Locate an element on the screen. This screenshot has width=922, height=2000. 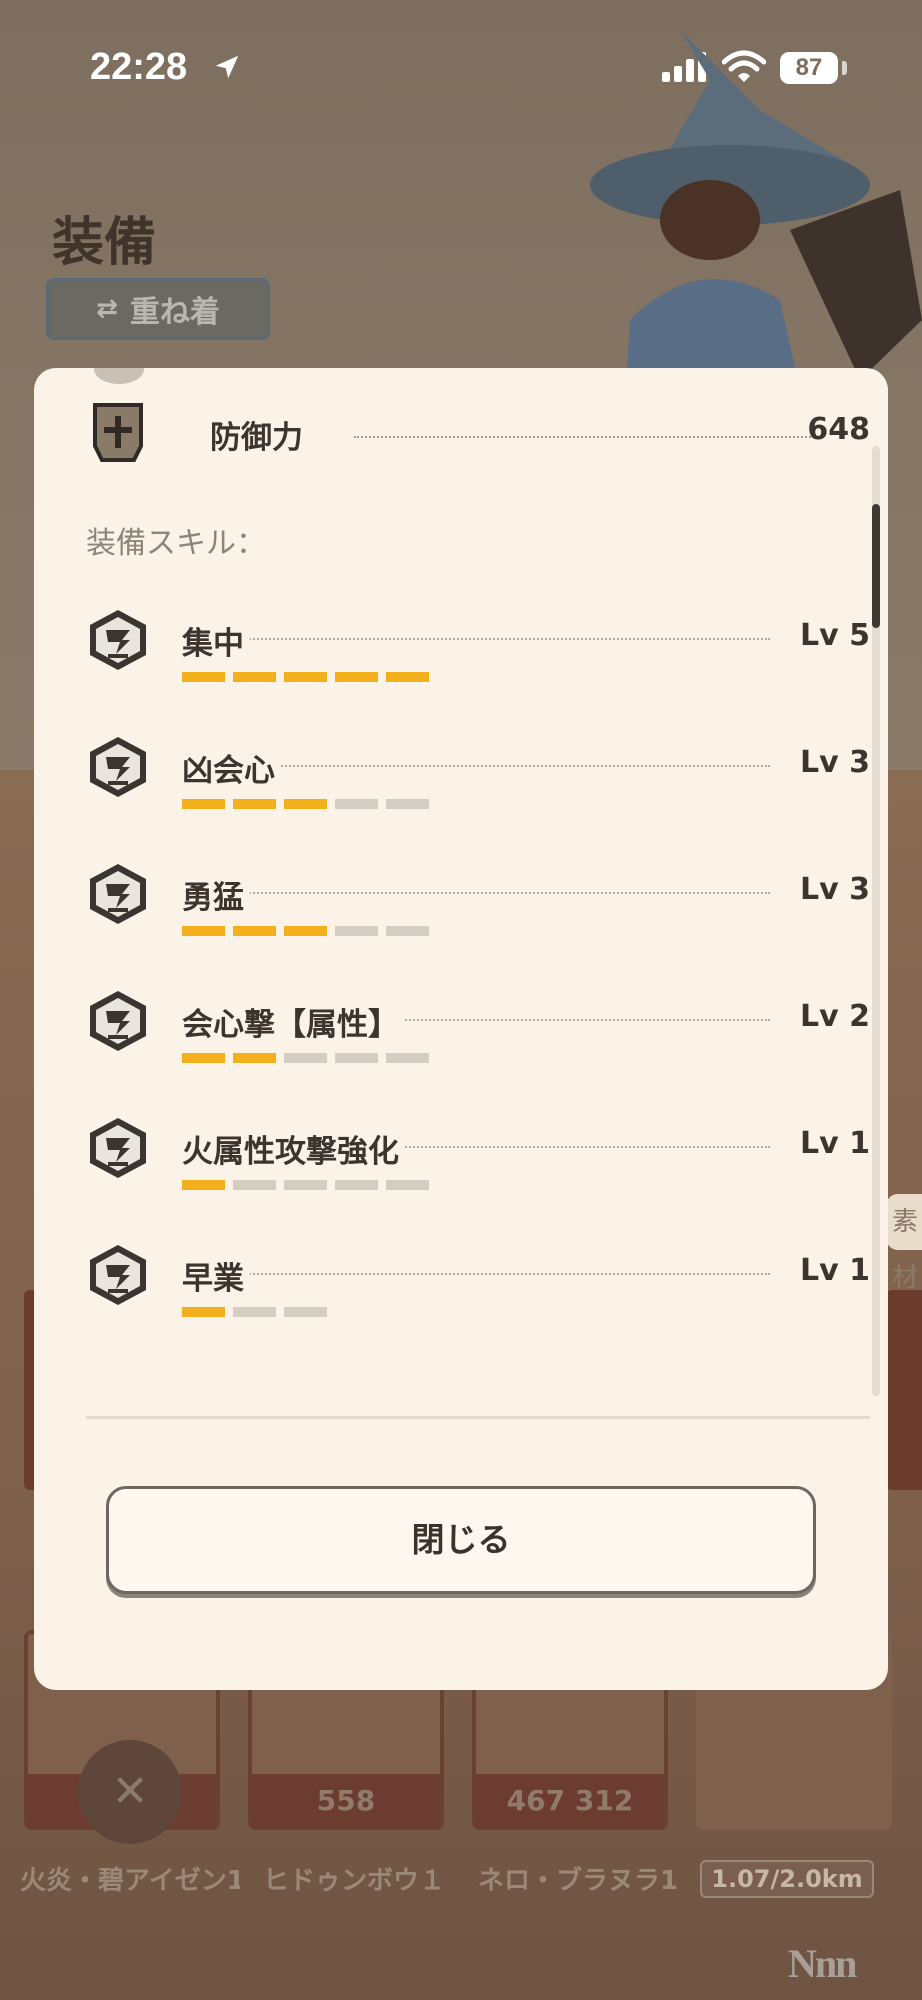
defense-row: 防御力 648 is located at coordinates (481, 436).